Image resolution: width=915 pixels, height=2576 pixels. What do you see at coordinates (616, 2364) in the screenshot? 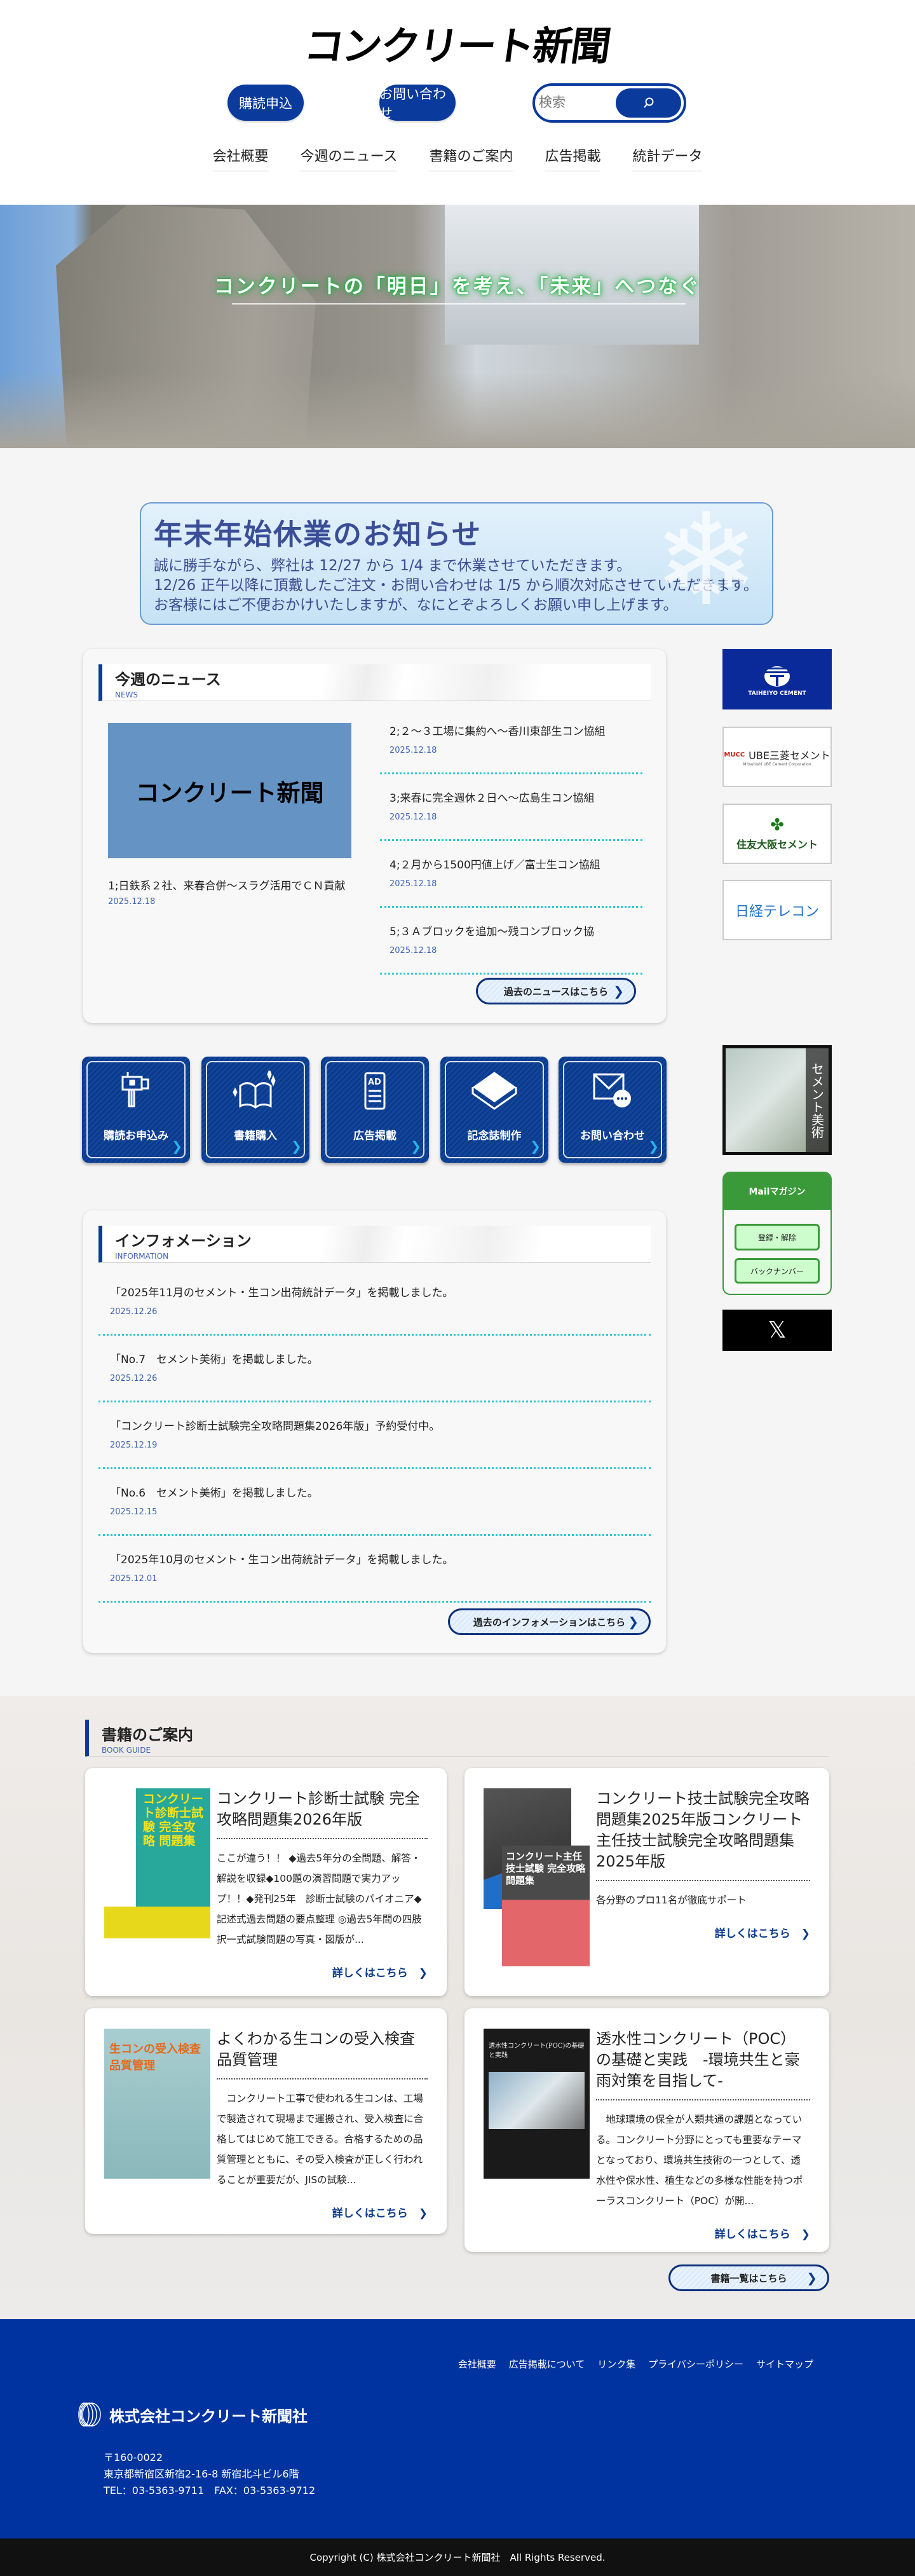
I see `footer-link-links: リンク集` at bounding box center [616, 2364].